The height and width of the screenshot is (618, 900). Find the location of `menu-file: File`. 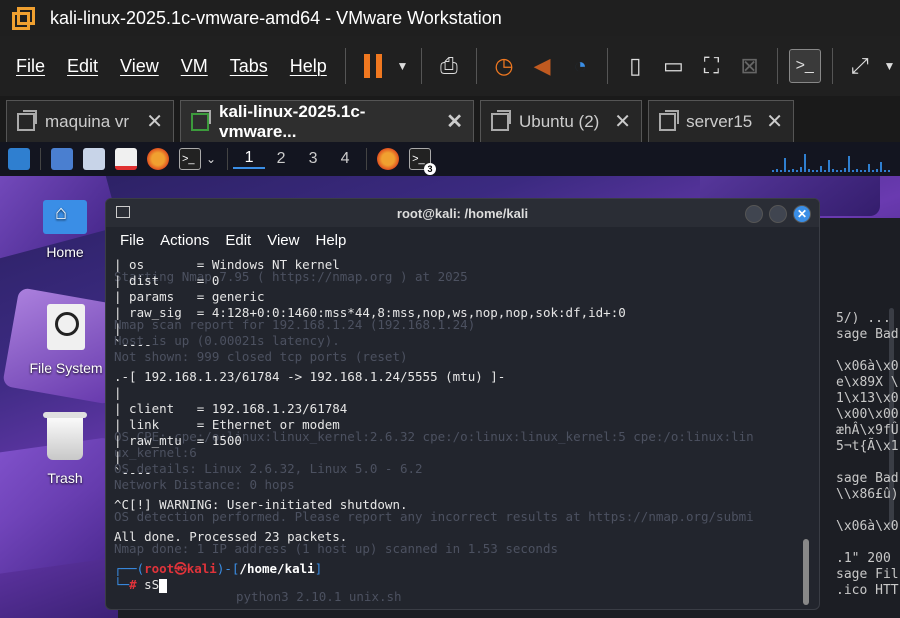

menu-file: File is located at coordinates (30, 66).